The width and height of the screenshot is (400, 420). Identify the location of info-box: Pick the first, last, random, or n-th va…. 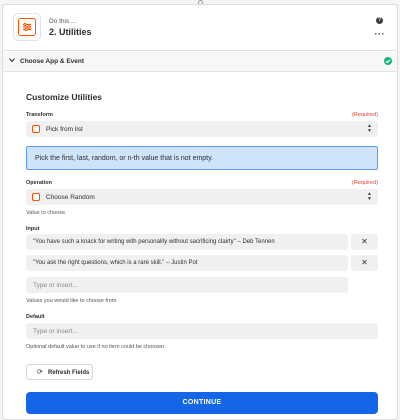
(202, 158).